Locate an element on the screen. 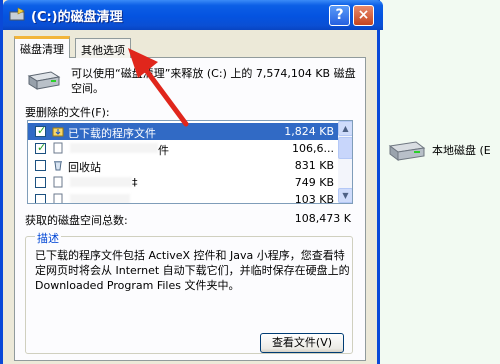 This screenshot has width=500, height=364. scroll-up-icon: ▲ is located at coordinates (345, 128).